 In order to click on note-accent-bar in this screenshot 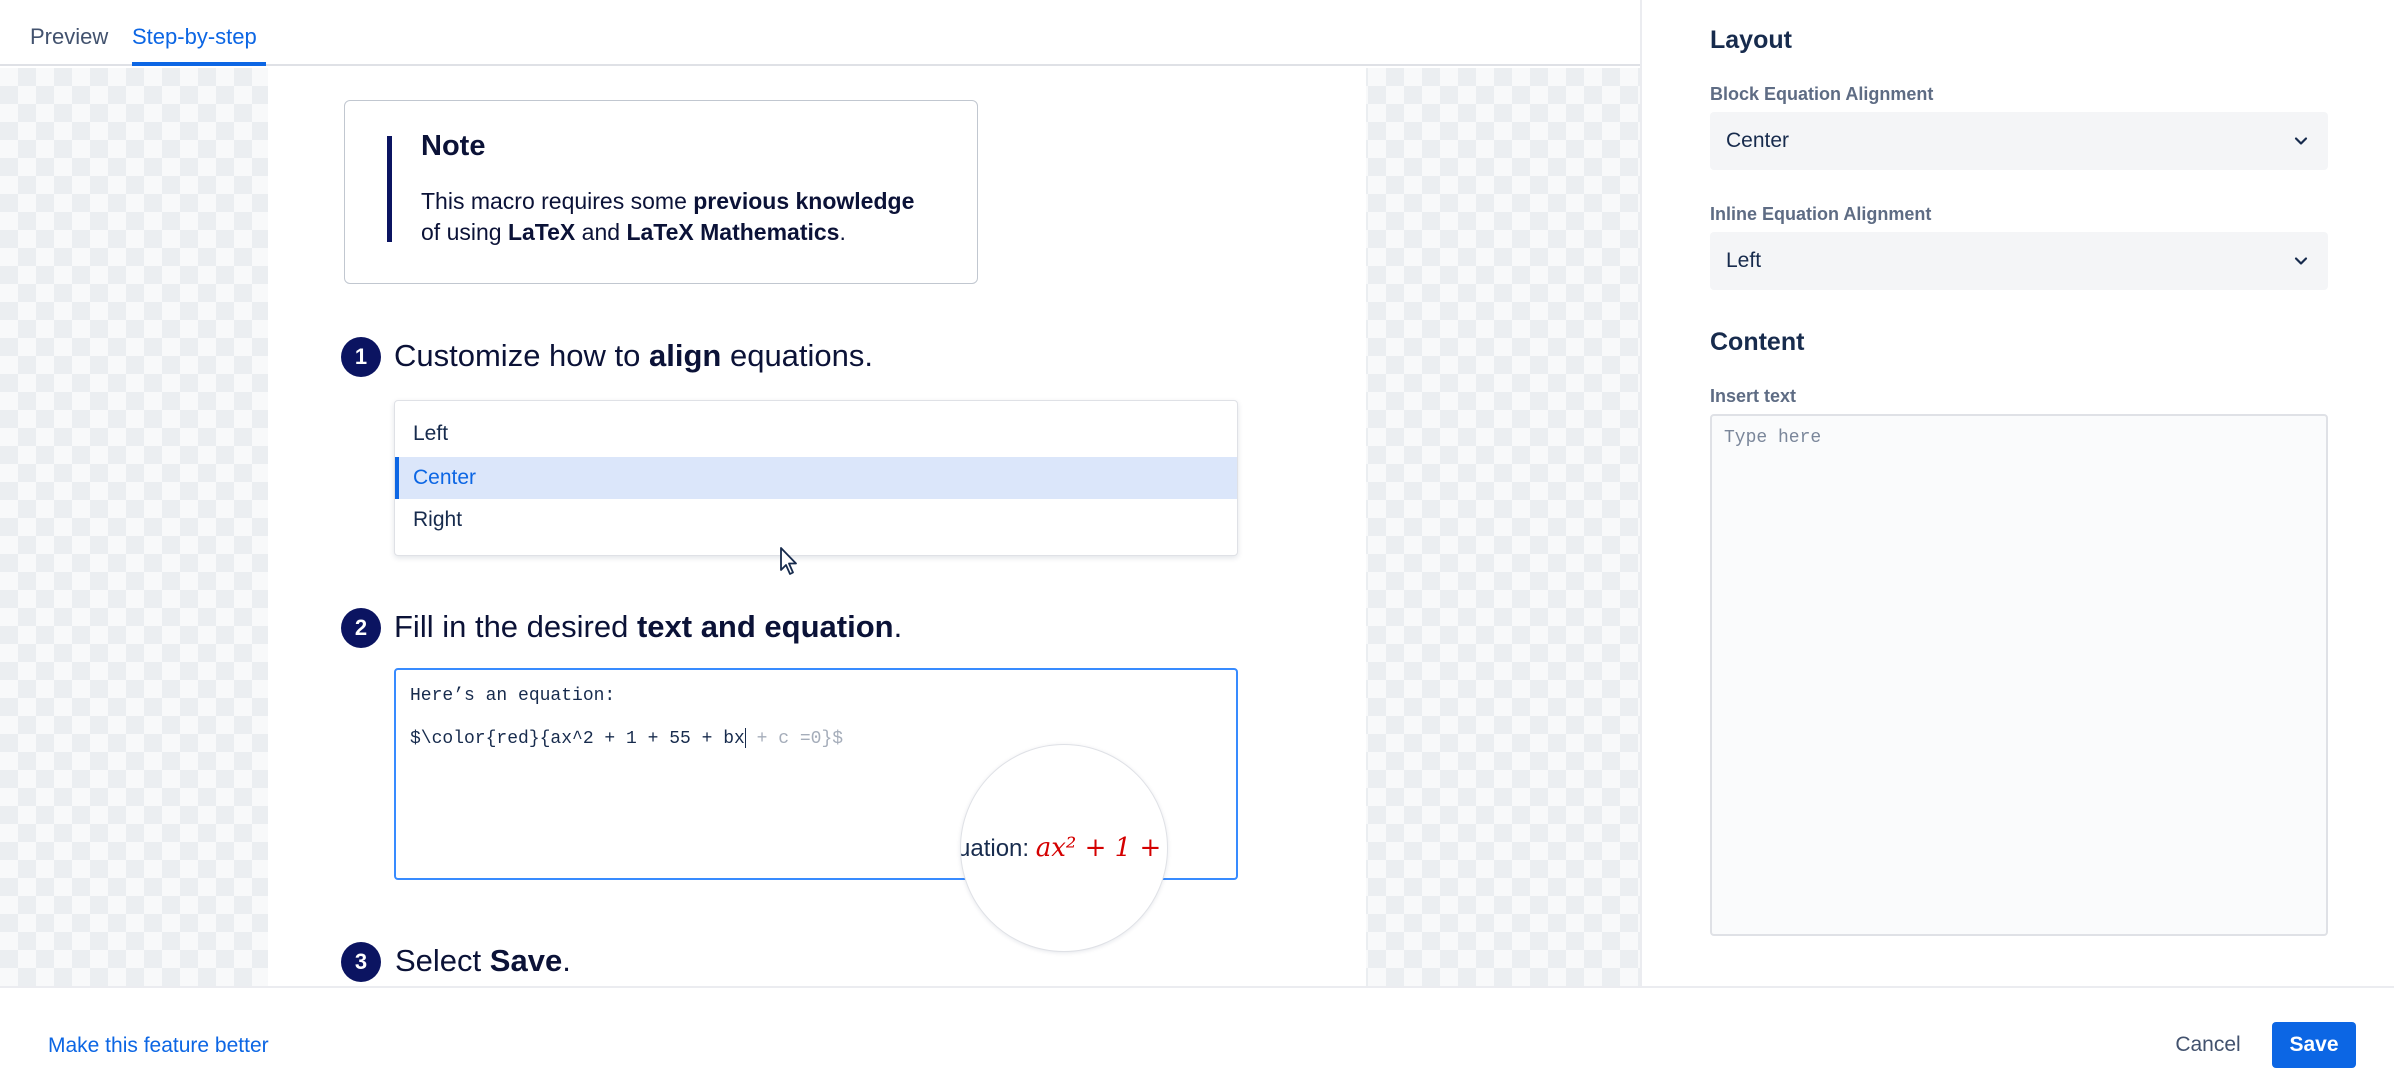, I will do `click(389, 189)`.